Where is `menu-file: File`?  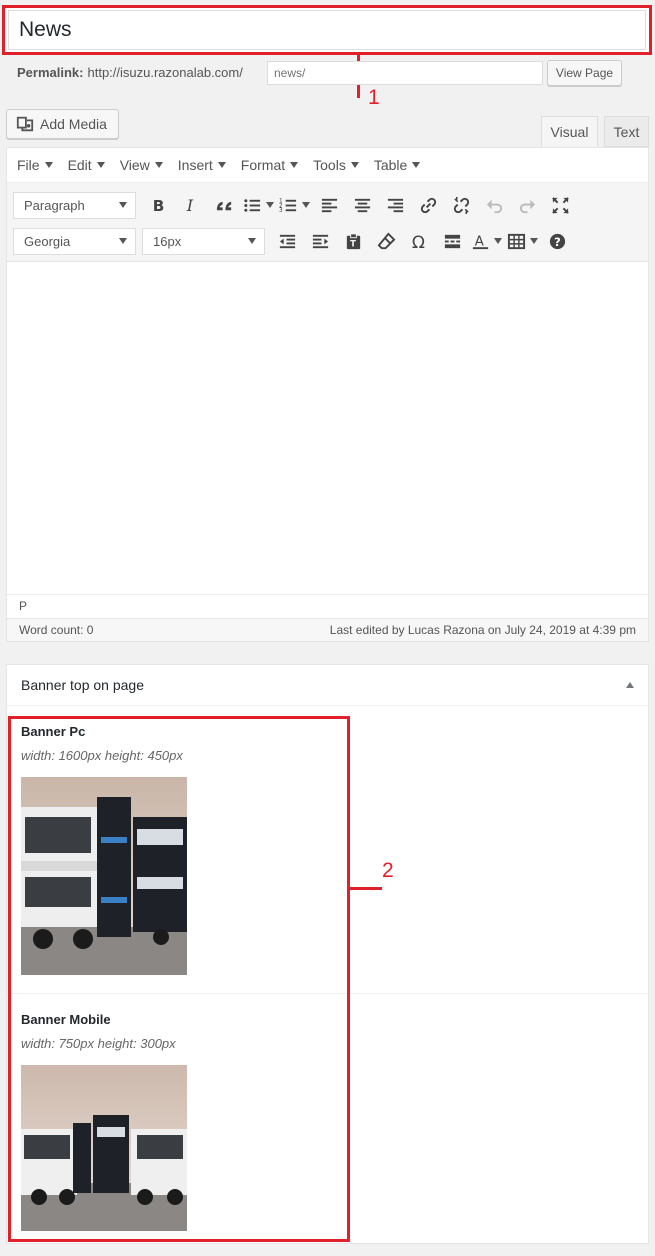
menu-file: File is located at coordinates (35, 165).